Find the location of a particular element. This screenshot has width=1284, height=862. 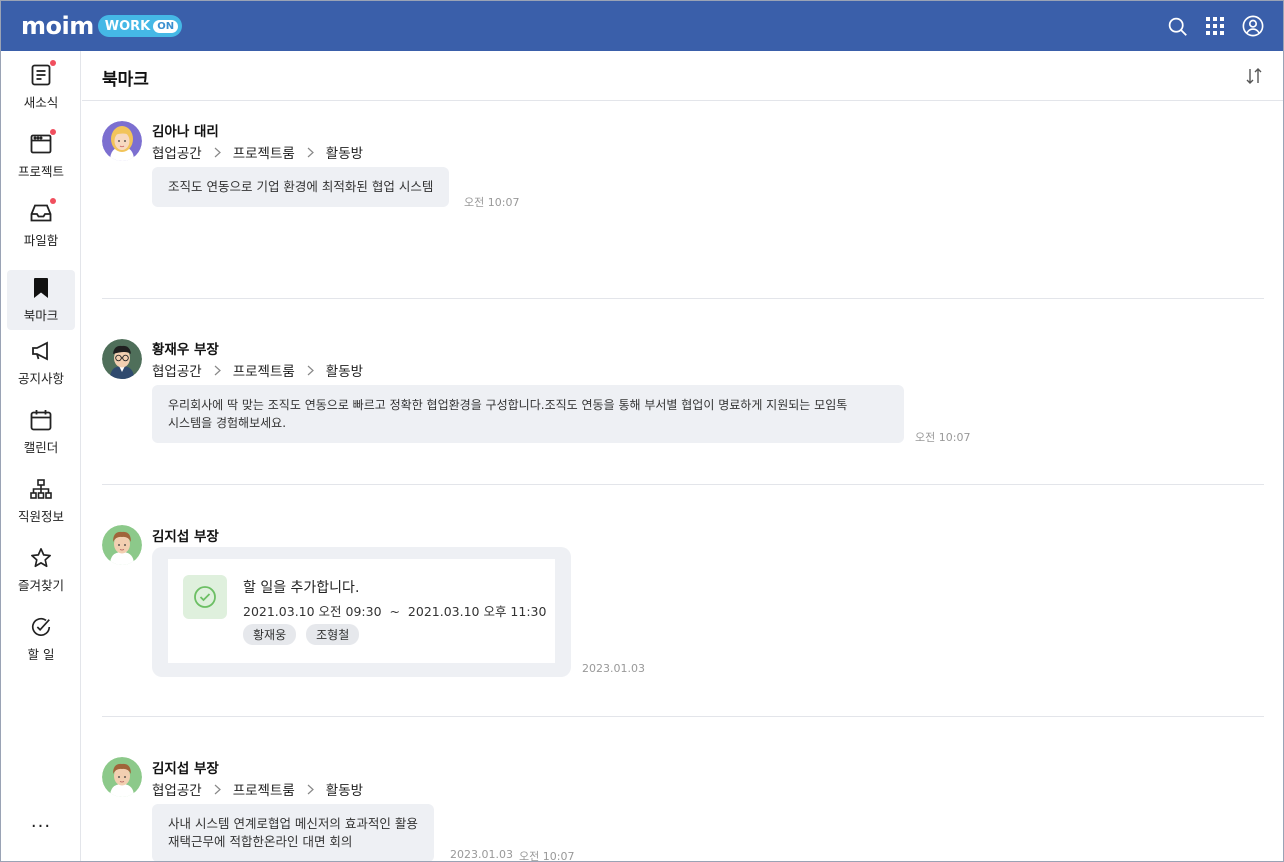

assignee-tag: 조형철 is located at coordinates (333, 634).